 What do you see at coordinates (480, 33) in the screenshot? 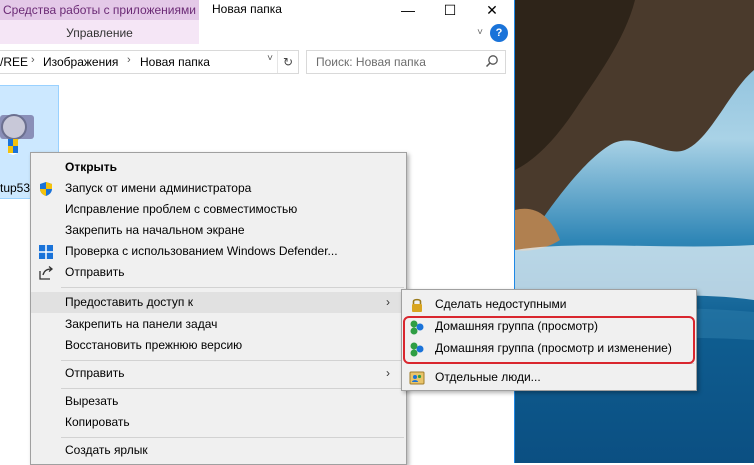
I see `ribbon-expand-icon: ˅` at bounding box center [480, 33].